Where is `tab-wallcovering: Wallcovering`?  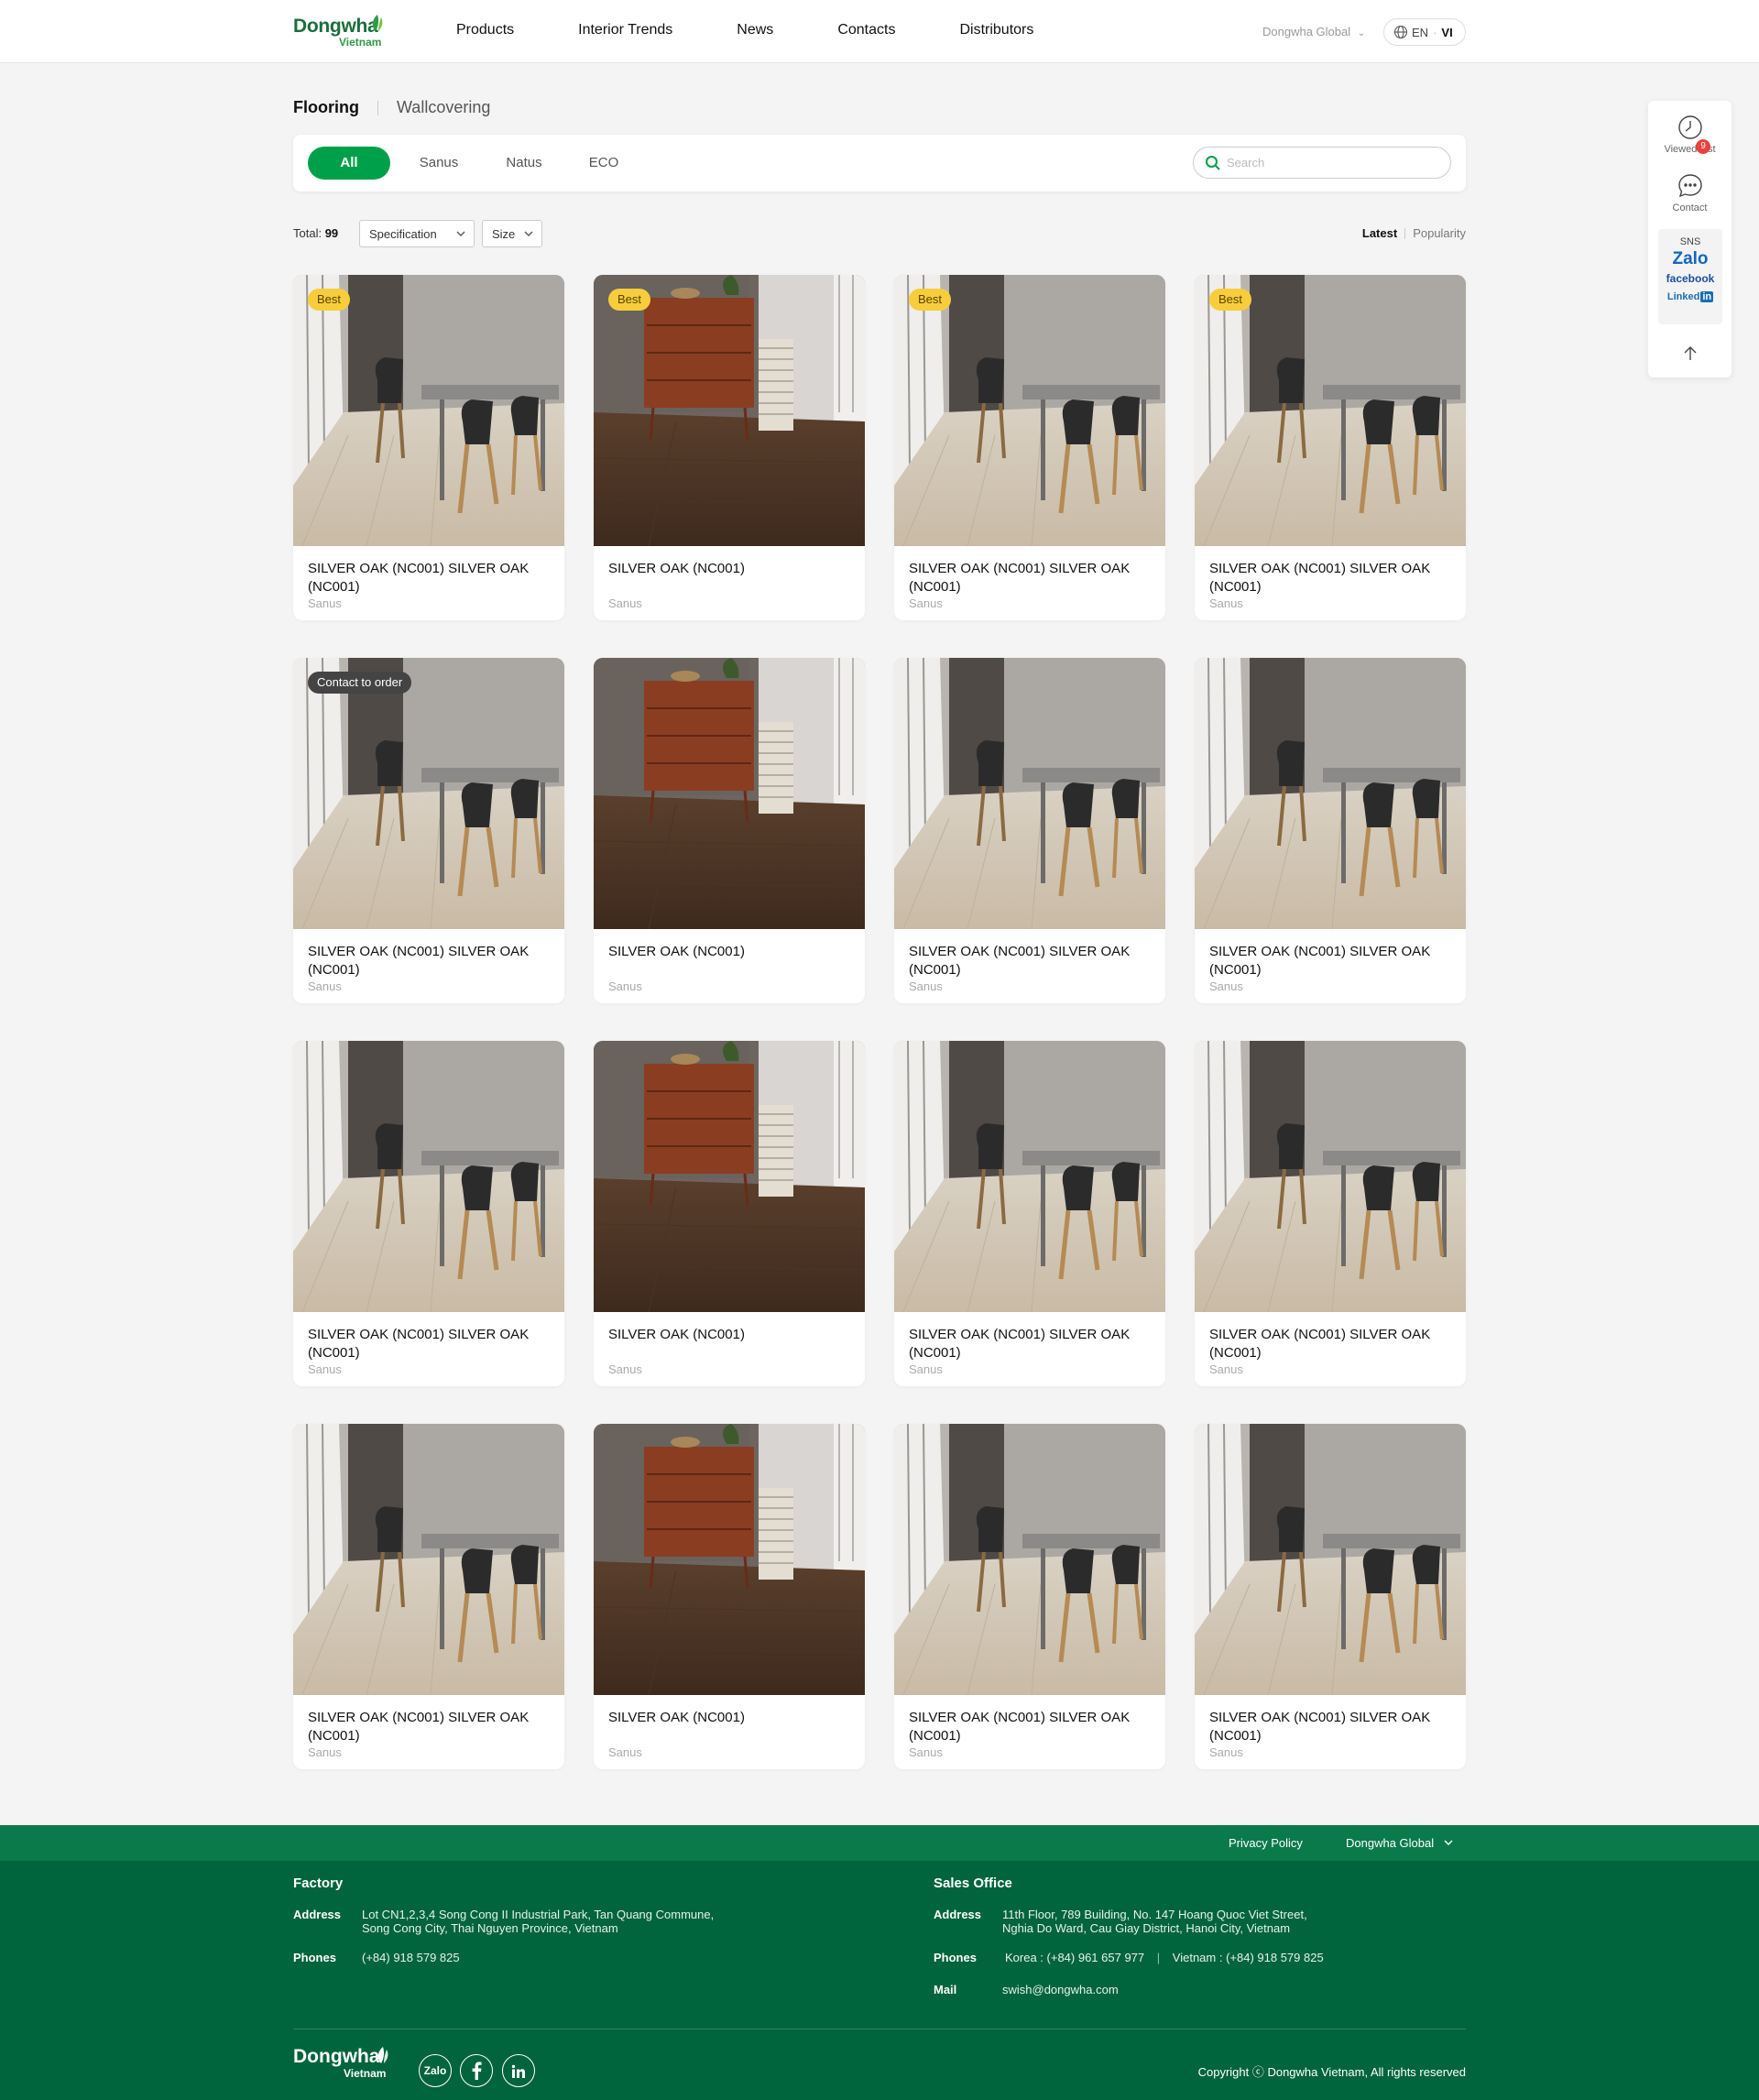
tab-wallcovering: Wallcovering is located at coordinates (443, 107).